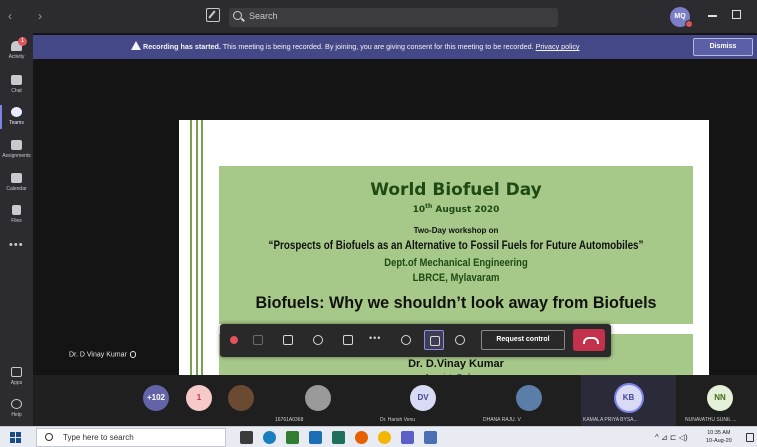  Describe the element at coordinates (361, 437) in the screenshot. I see `firefox-icon` at that location.